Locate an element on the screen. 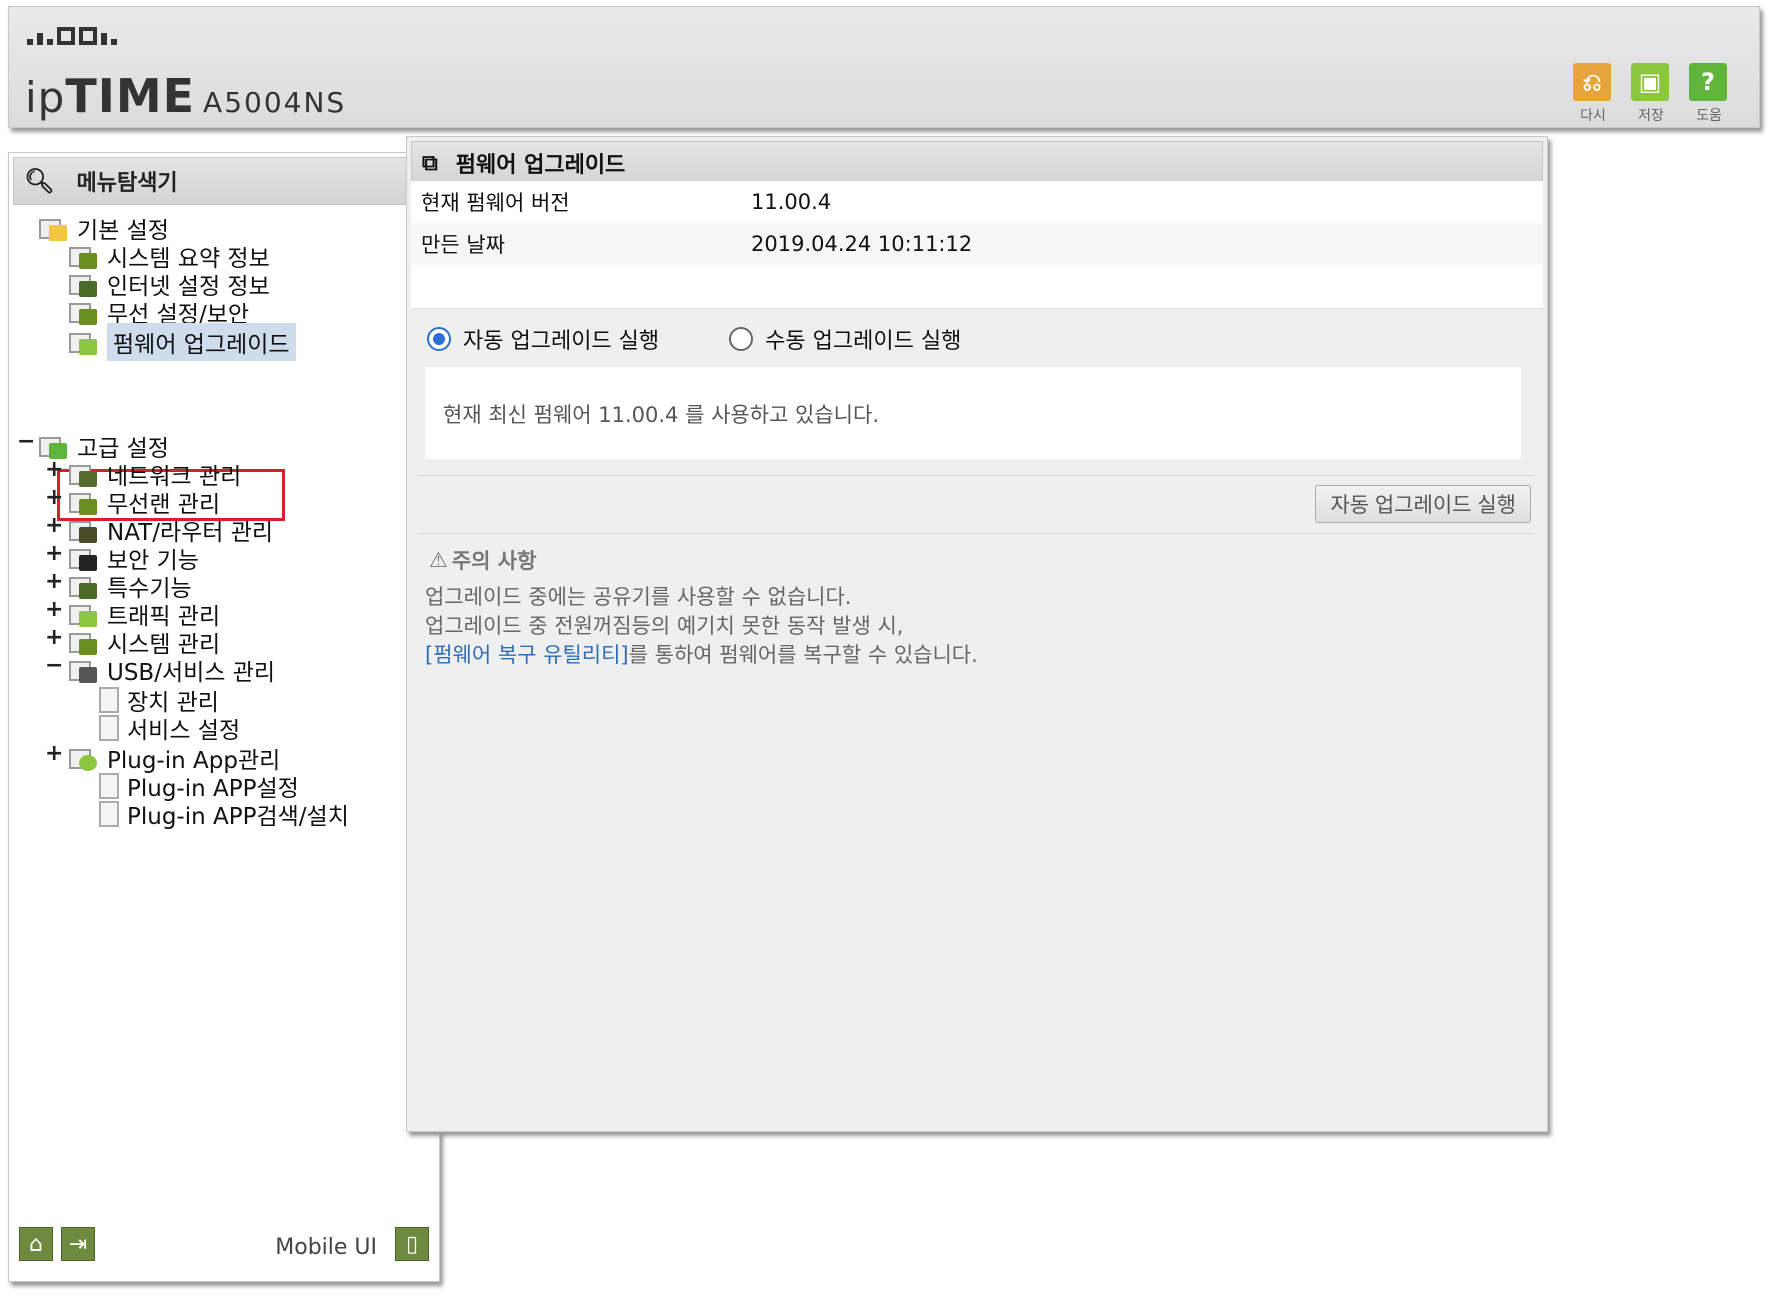 The width and height of the screenshot is (1774, 1304). tree-toggle-usb: − is located at coordinates (54, 665).